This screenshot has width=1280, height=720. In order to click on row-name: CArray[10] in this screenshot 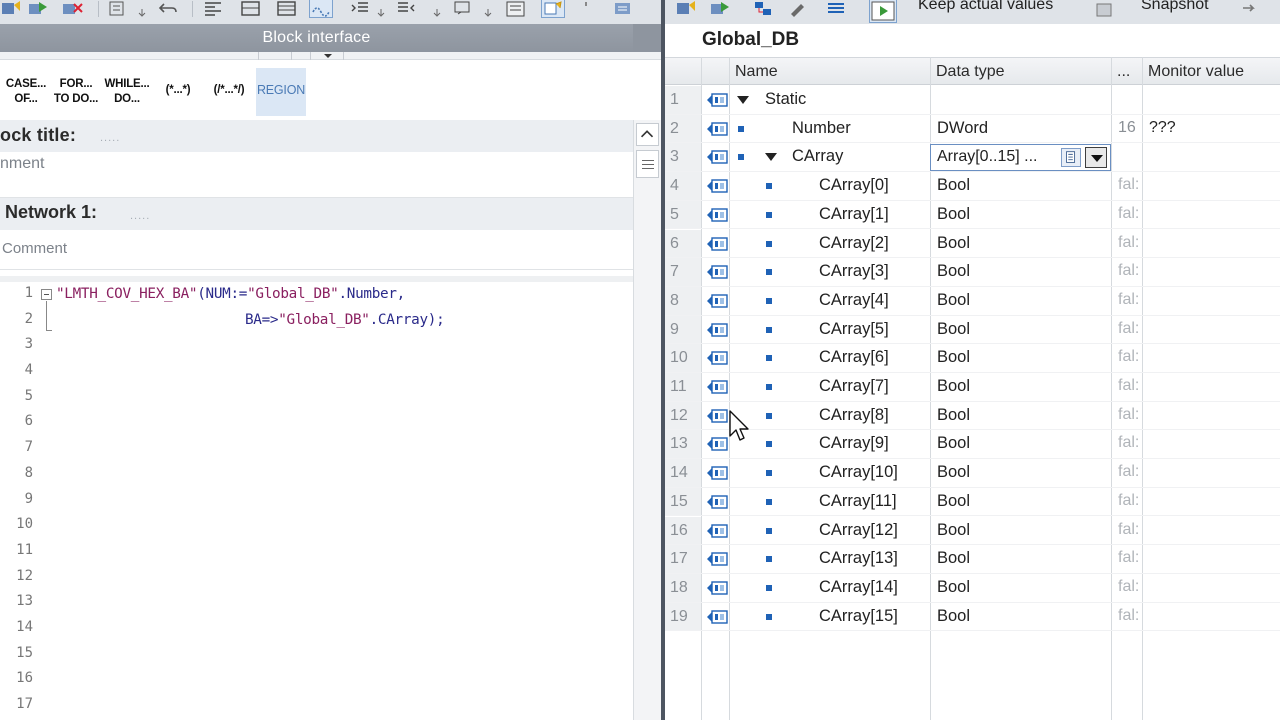, I will do `click(858, 472)`.